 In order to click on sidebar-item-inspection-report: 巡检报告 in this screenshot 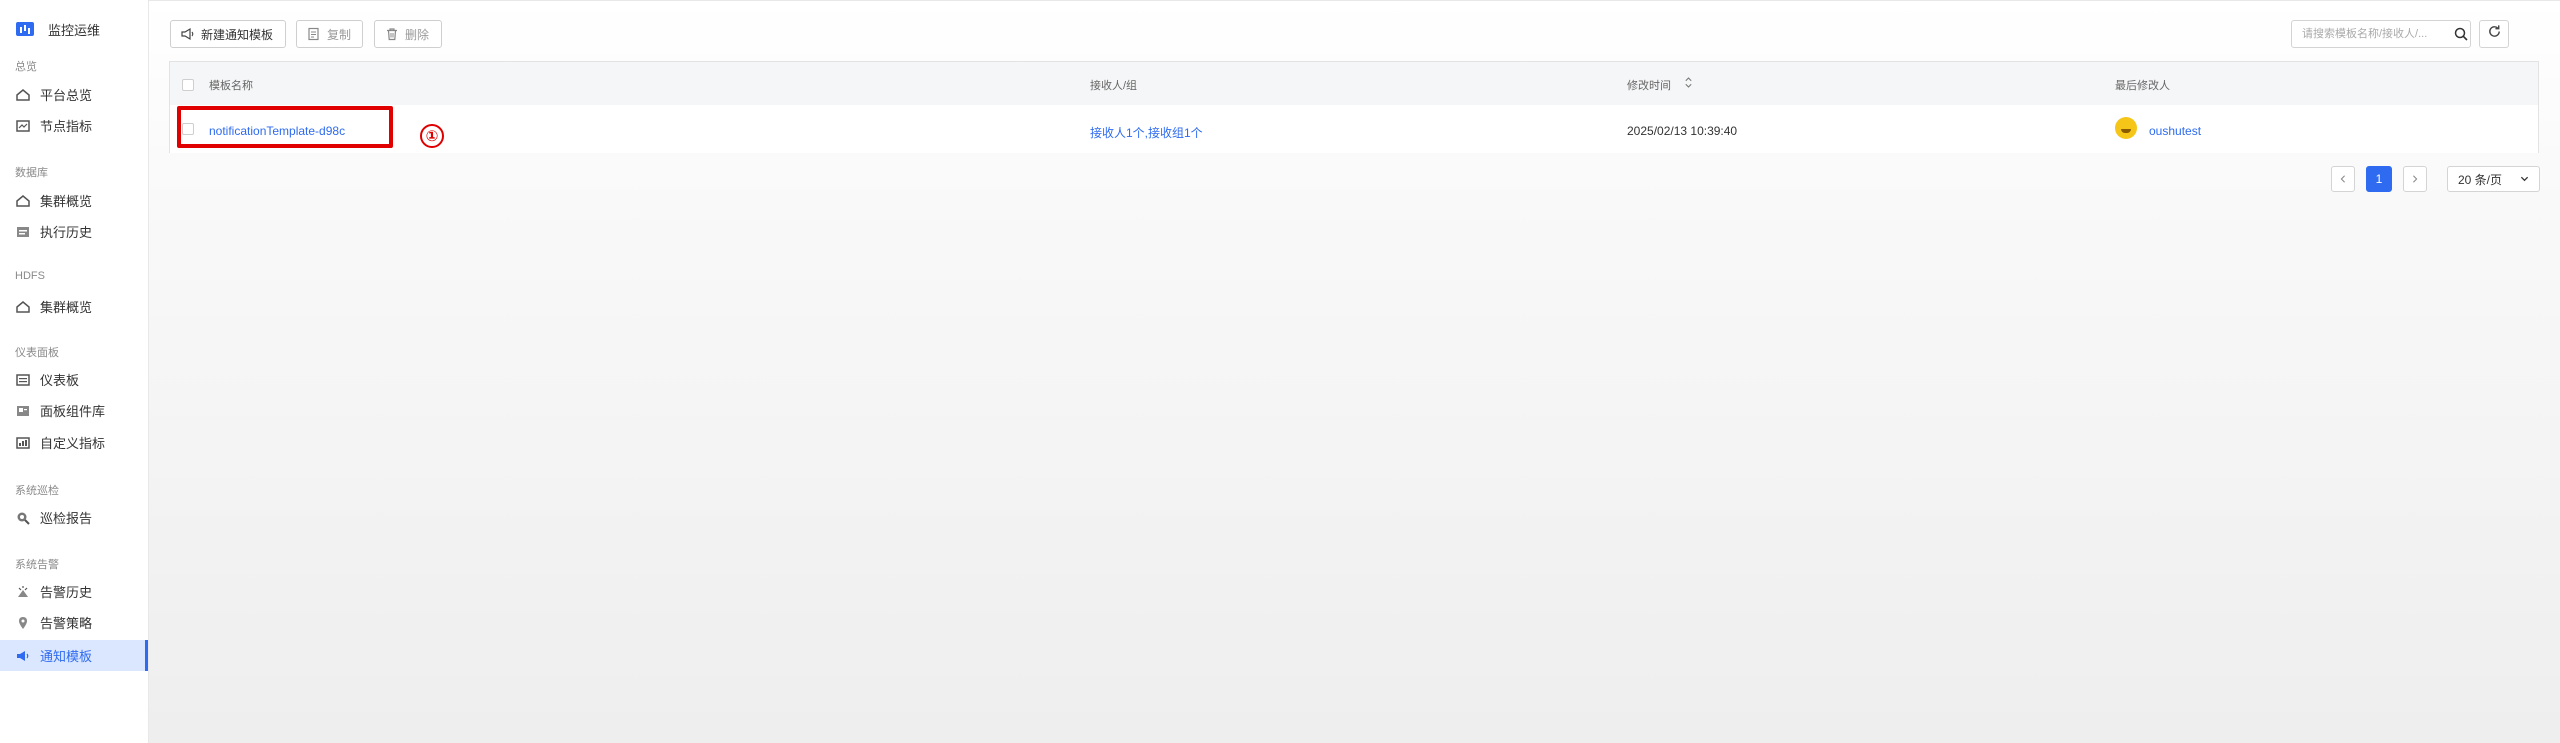, I will do `click(74, 517)`.